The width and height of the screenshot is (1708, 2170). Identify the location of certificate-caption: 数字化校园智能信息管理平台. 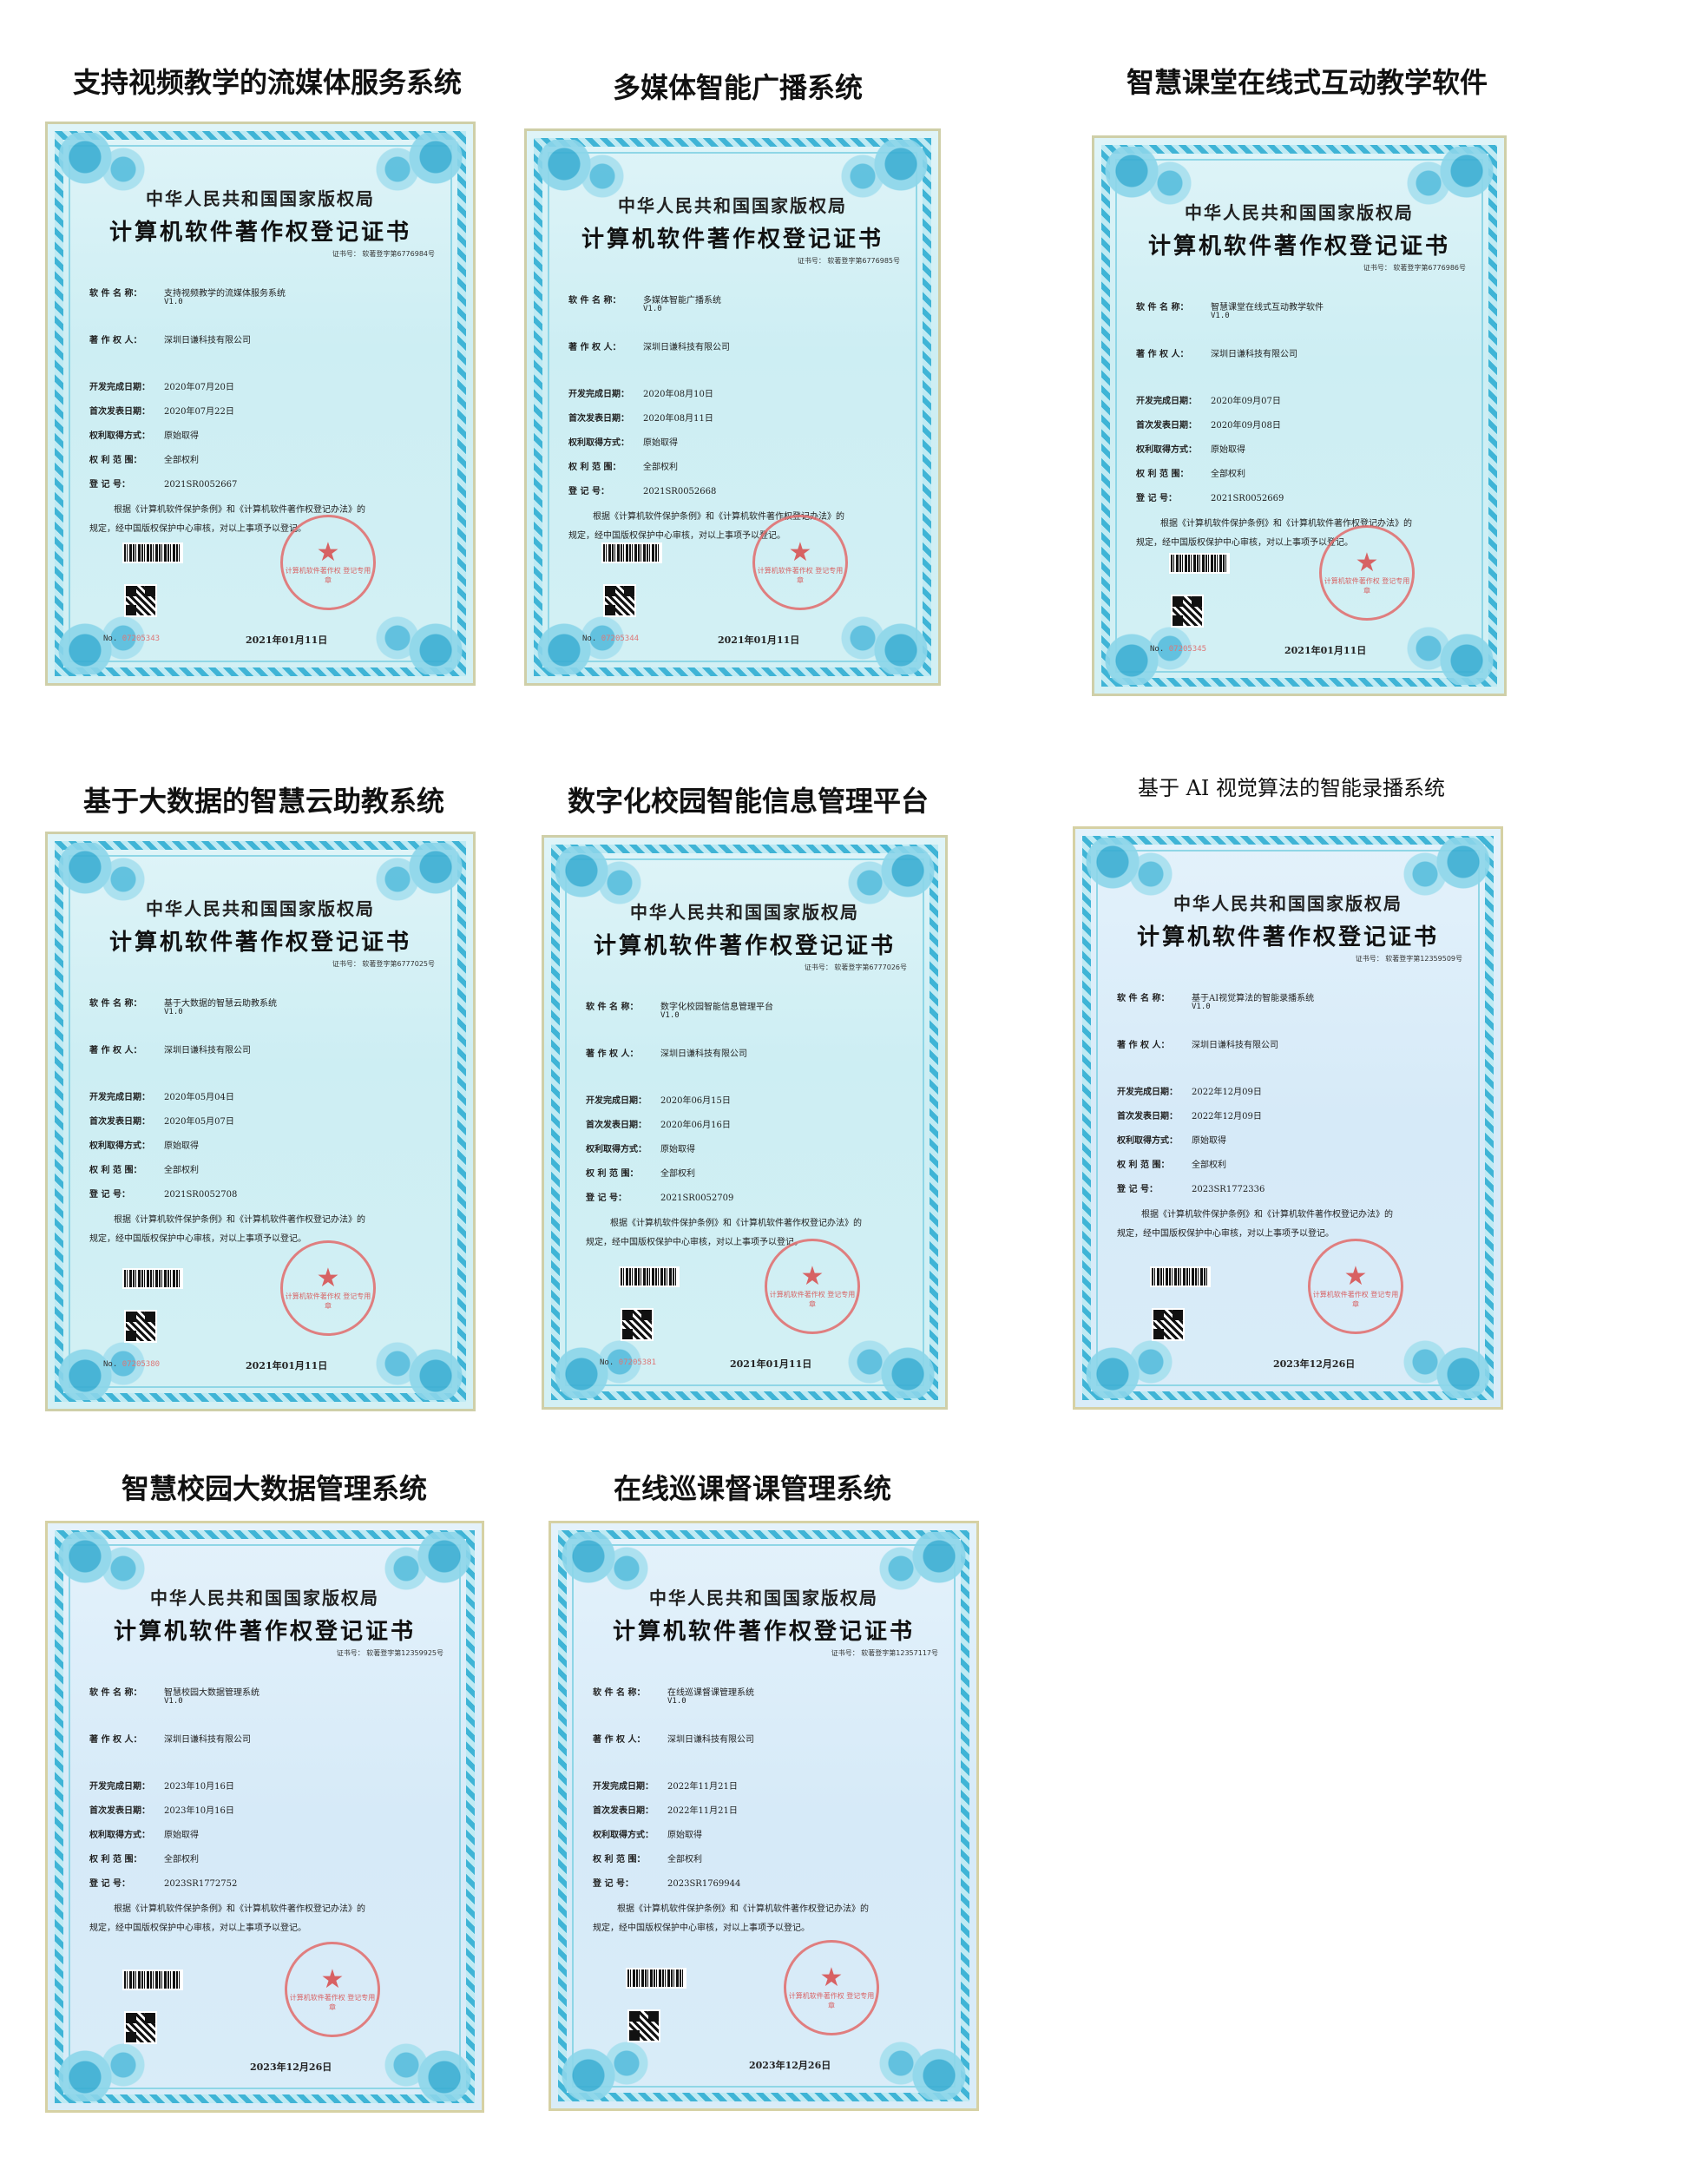
(749, 801).